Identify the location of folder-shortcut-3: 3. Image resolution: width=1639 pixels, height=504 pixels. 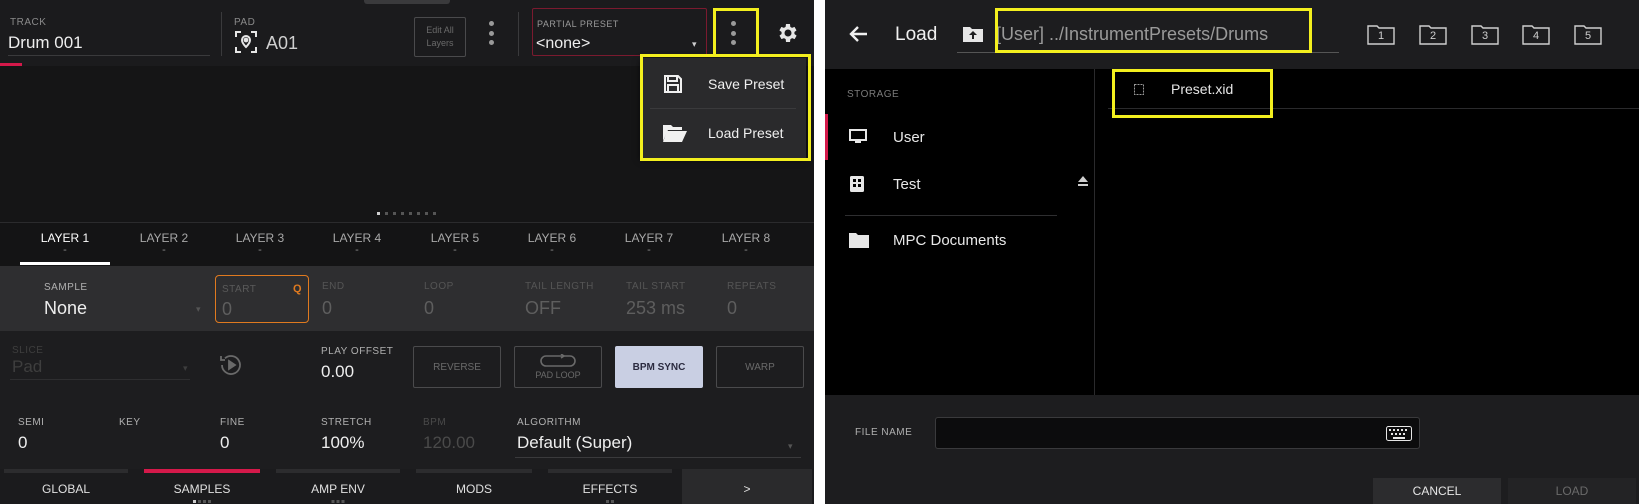
(1485, 34).